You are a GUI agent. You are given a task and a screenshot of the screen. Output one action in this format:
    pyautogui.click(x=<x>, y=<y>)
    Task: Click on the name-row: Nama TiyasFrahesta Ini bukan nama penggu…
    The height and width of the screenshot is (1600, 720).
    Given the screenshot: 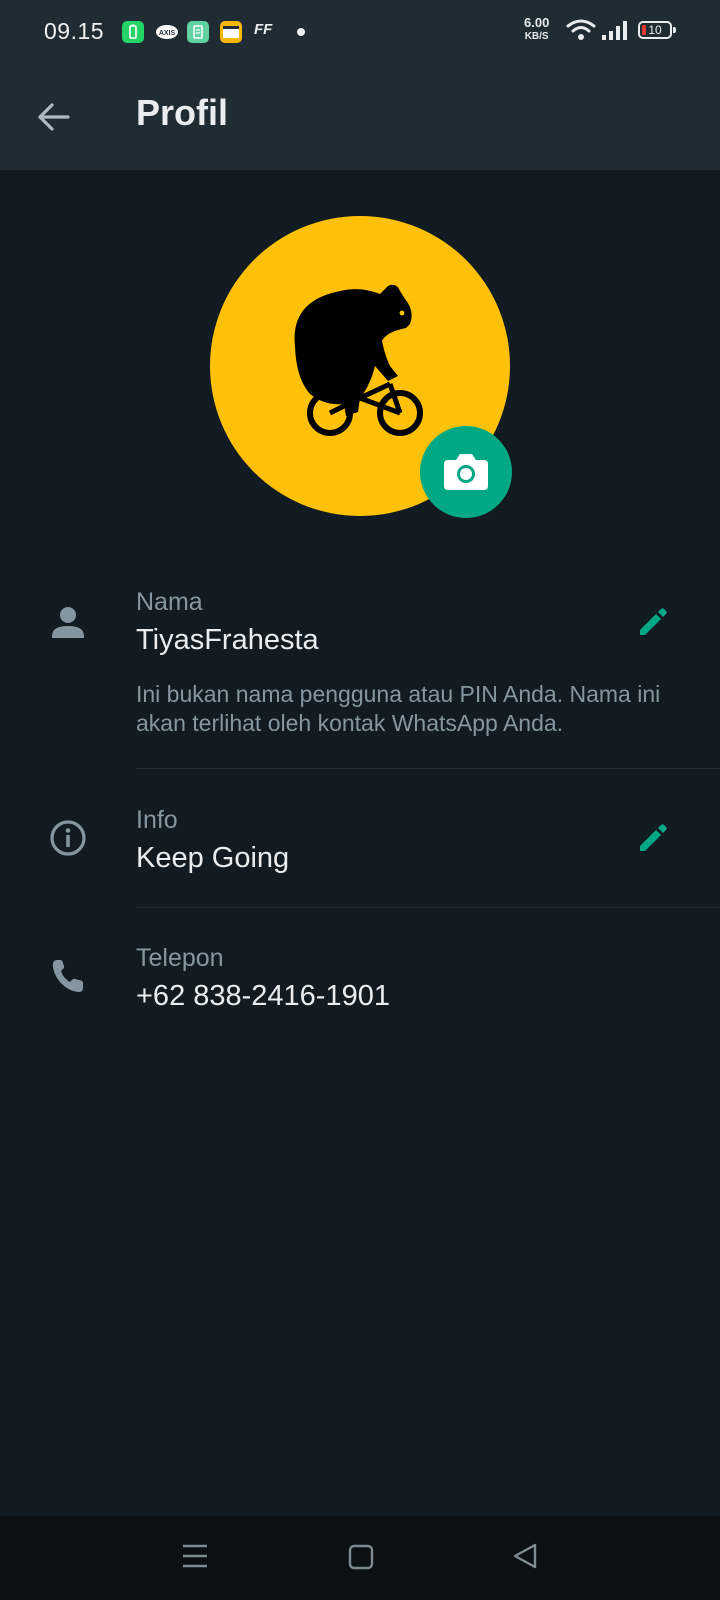 What is the action you would take?
    pyautogui.click(x=360, y=675)
    